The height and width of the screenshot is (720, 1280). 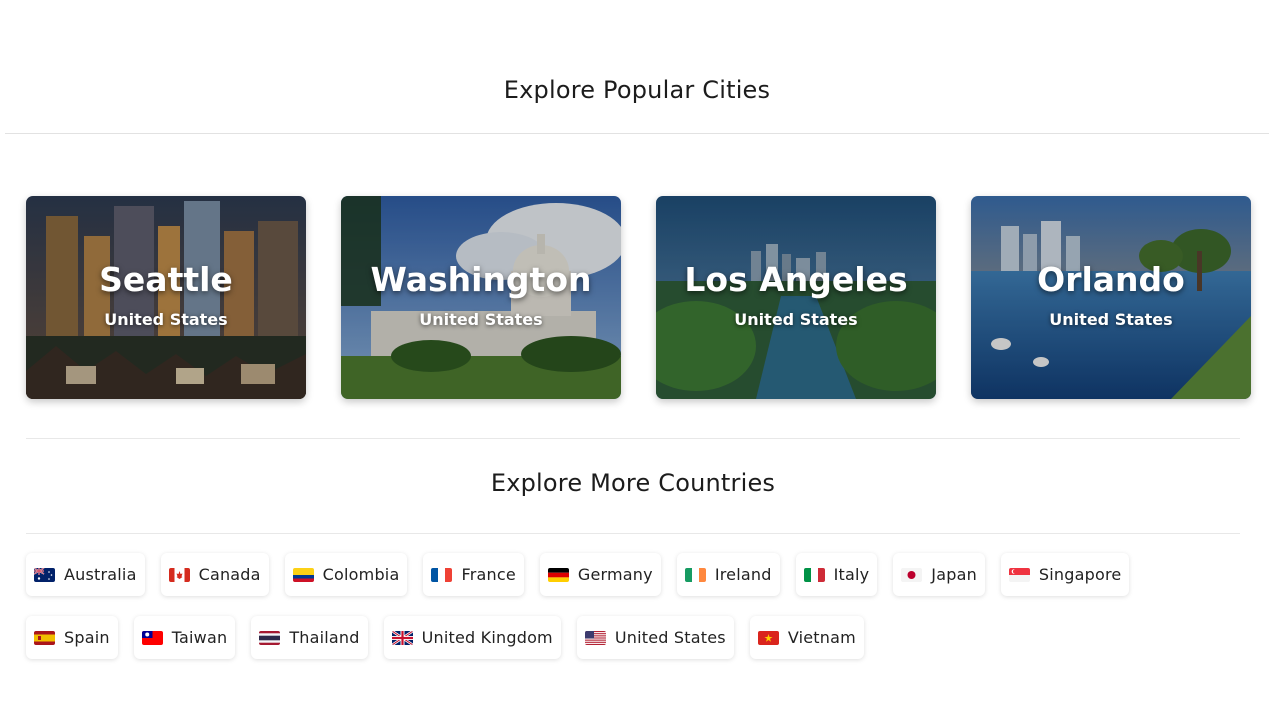 What do you see at coordinates (303, 574) in the screenshot?
I see `colombia-flag-icon` at bounding box center [303, 574].